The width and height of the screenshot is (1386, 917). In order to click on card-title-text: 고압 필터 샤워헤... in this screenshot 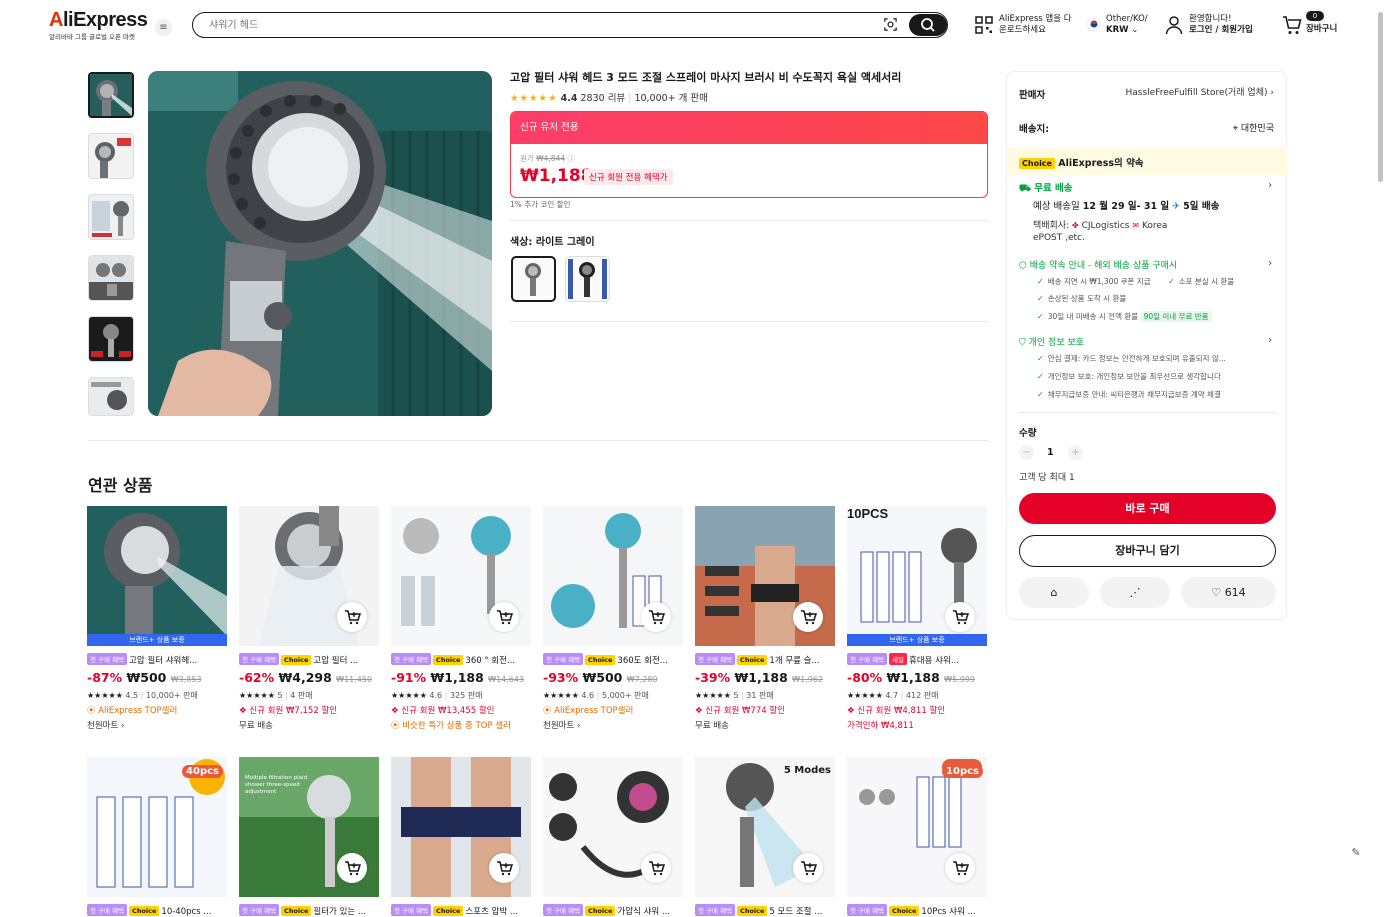, I will do `click(163, 661)`.